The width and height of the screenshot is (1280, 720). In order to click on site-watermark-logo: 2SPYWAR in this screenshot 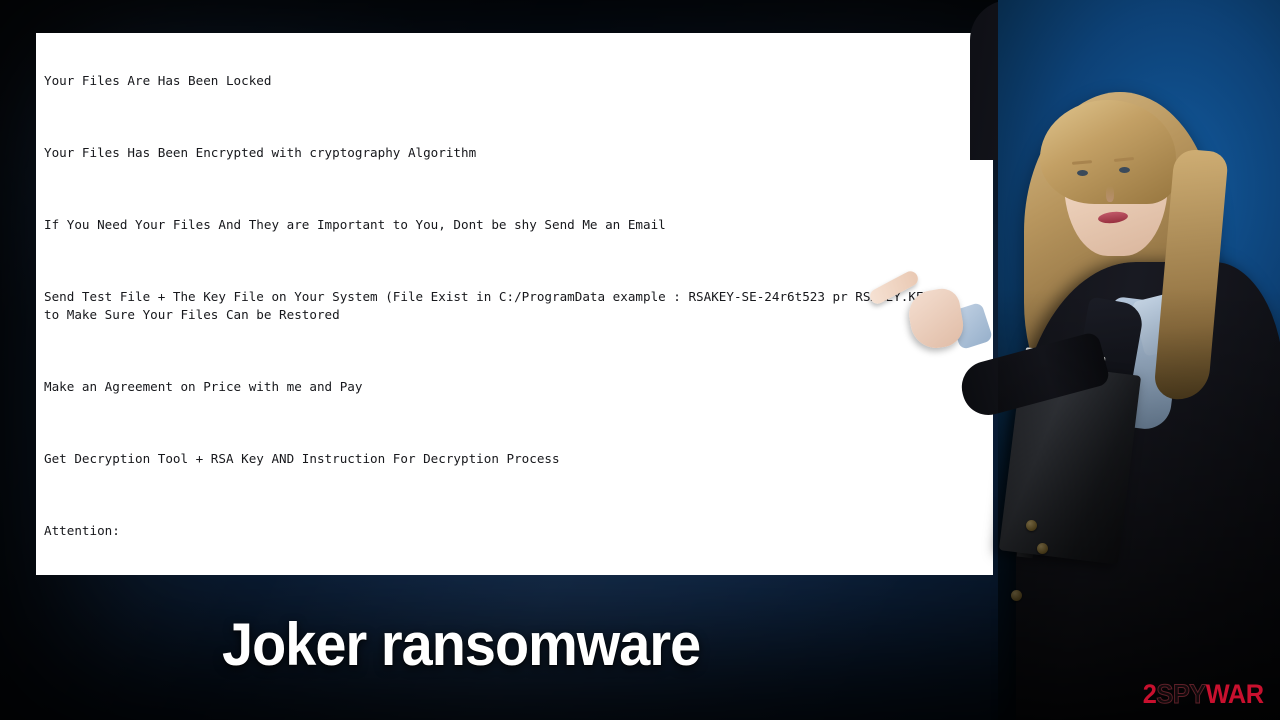, I will do `click(1203, 694)`.